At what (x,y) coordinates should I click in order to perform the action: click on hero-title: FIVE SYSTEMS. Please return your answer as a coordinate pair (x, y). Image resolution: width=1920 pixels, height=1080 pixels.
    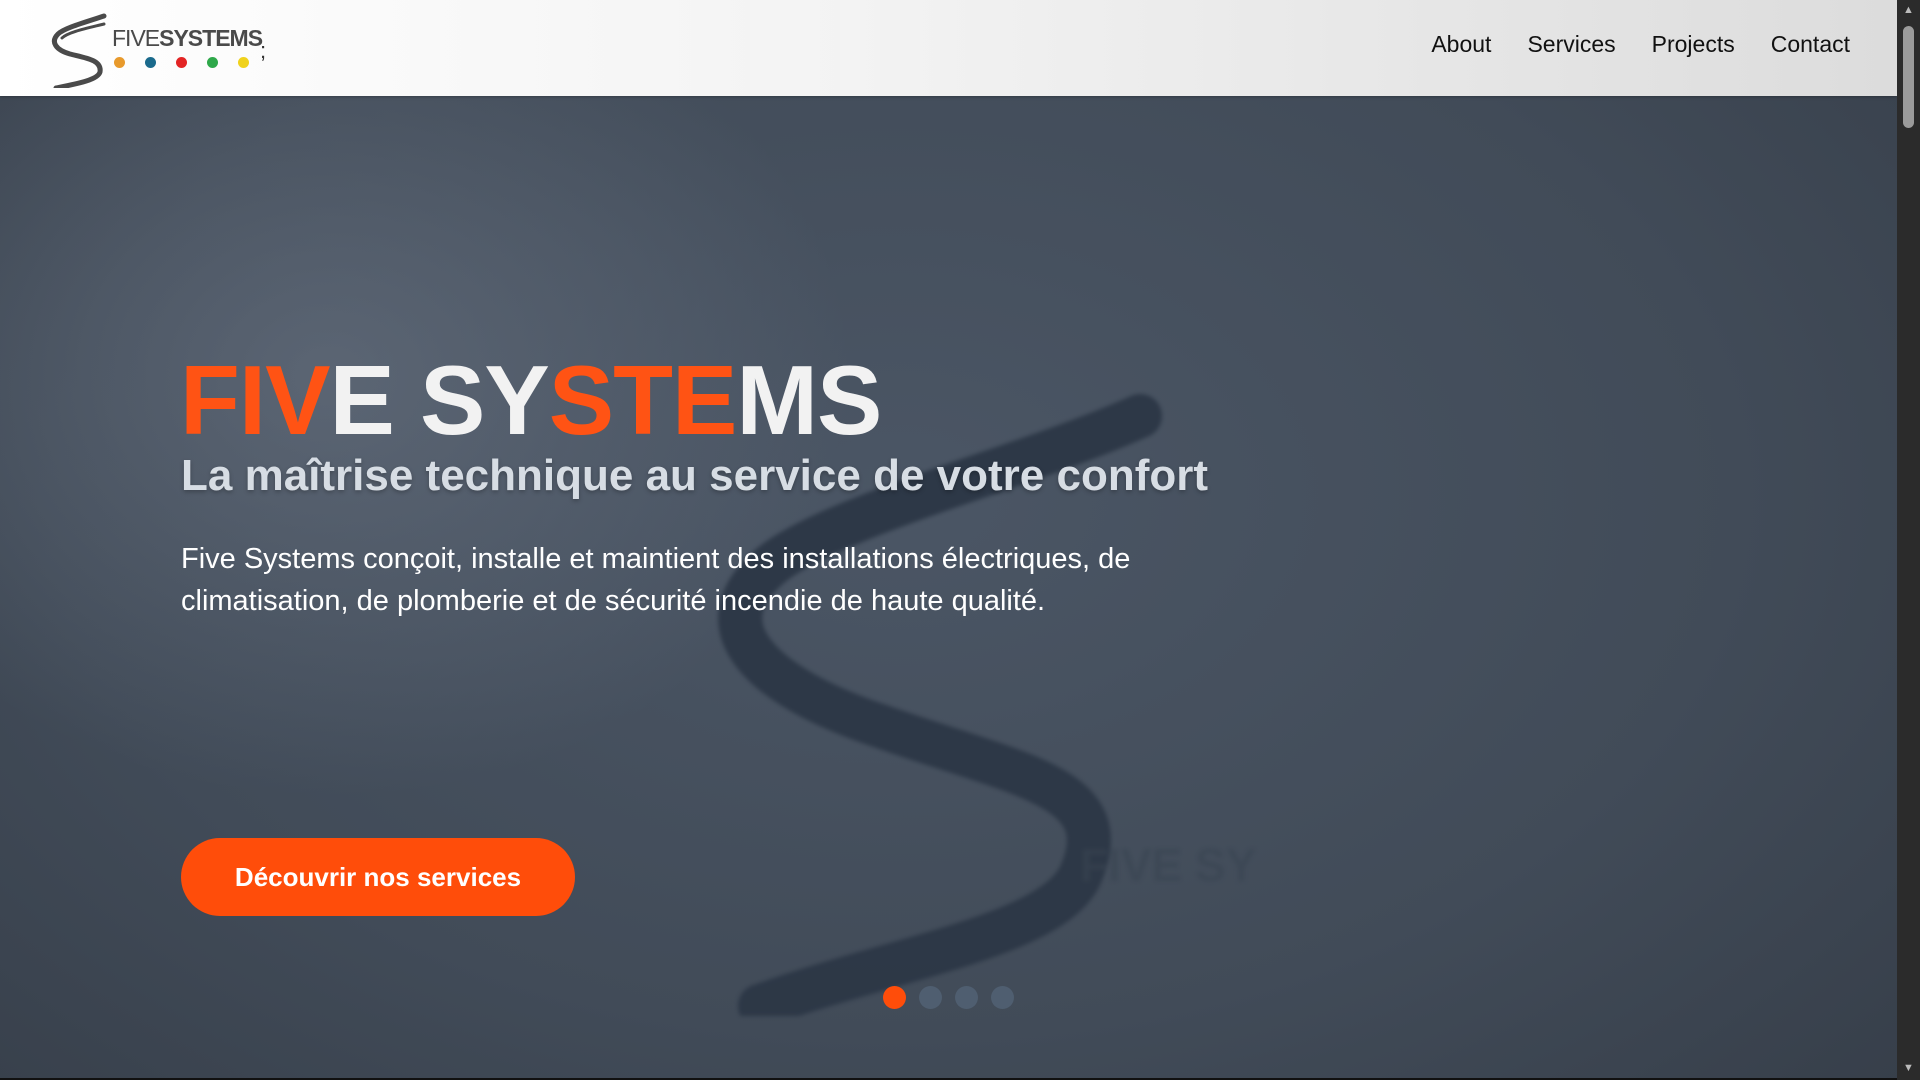
    Looking at the image, I should click on (531, 400).